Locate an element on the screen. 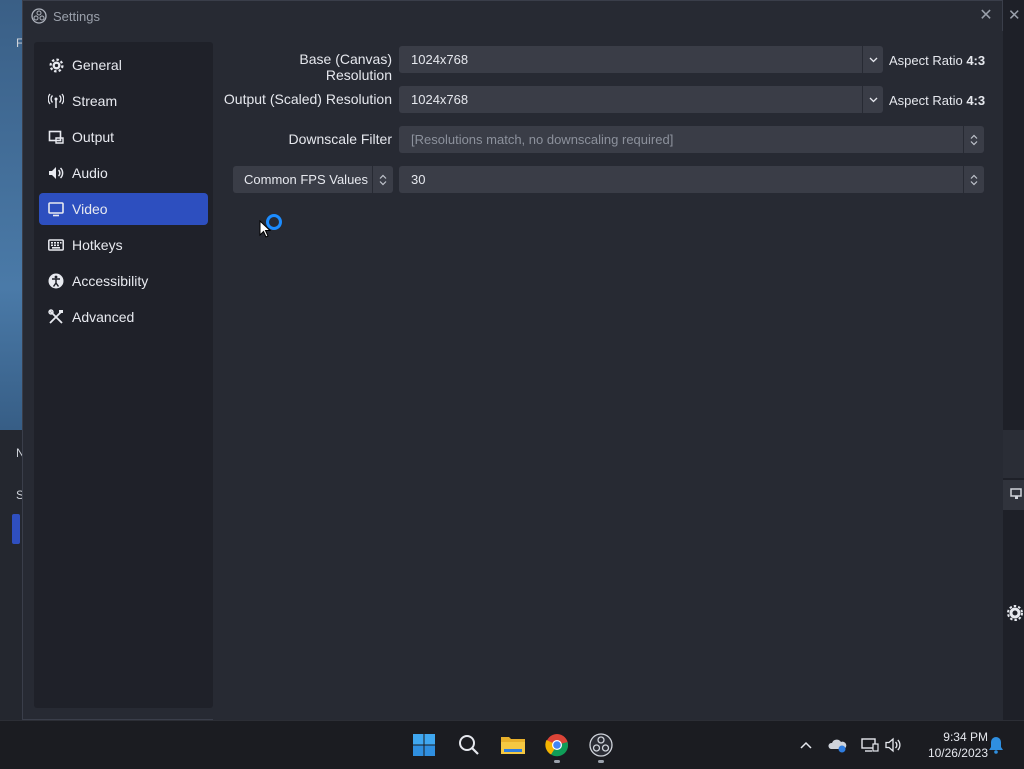 The width and height of the screenshot is (1024, 769). system-clock: 9:34 PM 10/26/2023 is located at coordinates (950, 745).